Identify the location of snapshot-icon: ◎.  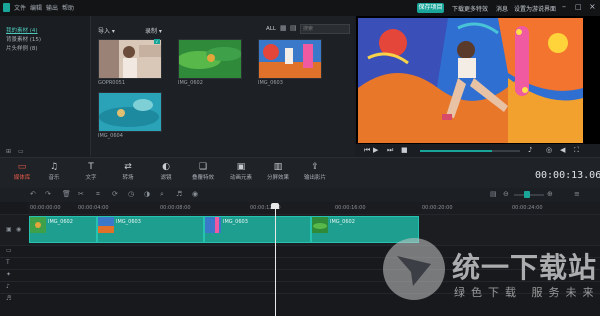
(549, 150).